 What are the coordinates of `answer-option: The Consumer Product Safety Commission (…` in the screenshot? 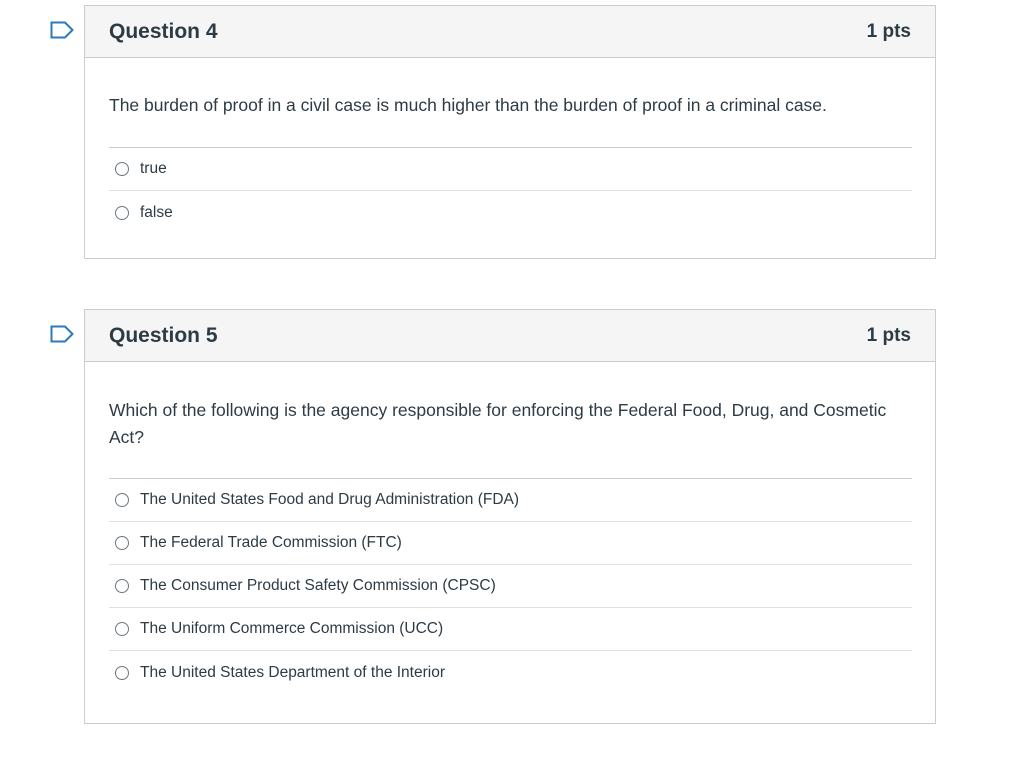 It's located at (510, 586).